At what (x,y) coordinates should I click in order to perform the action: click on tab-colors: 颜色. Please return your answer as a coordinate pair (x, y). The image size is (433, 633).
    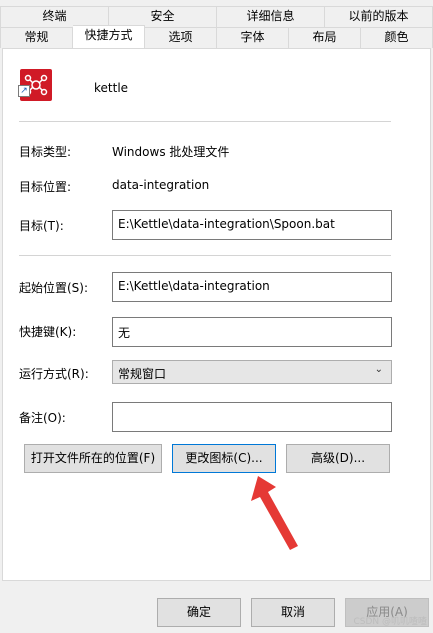
    Looking at the image, I should click on (397, 37).